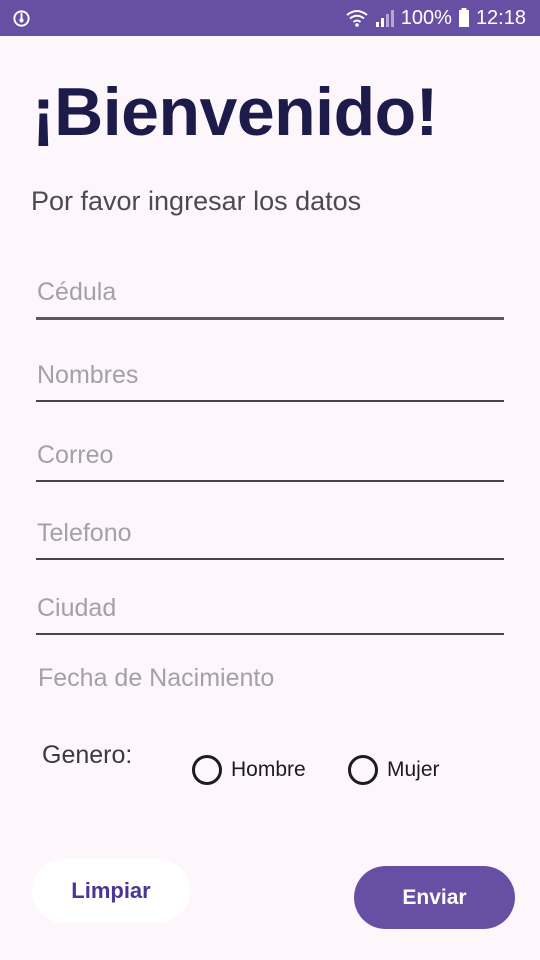  What do you see at coordinates (363, 770) in the screenshot?
I see `radio-mujer-circle` at bounding box center [363, 770].